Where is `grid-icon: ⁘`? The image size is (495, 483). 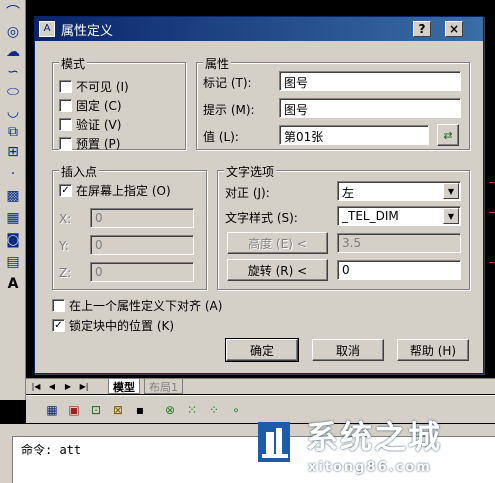 grid-icon: ⁘ is located at coordinates (214, 410).